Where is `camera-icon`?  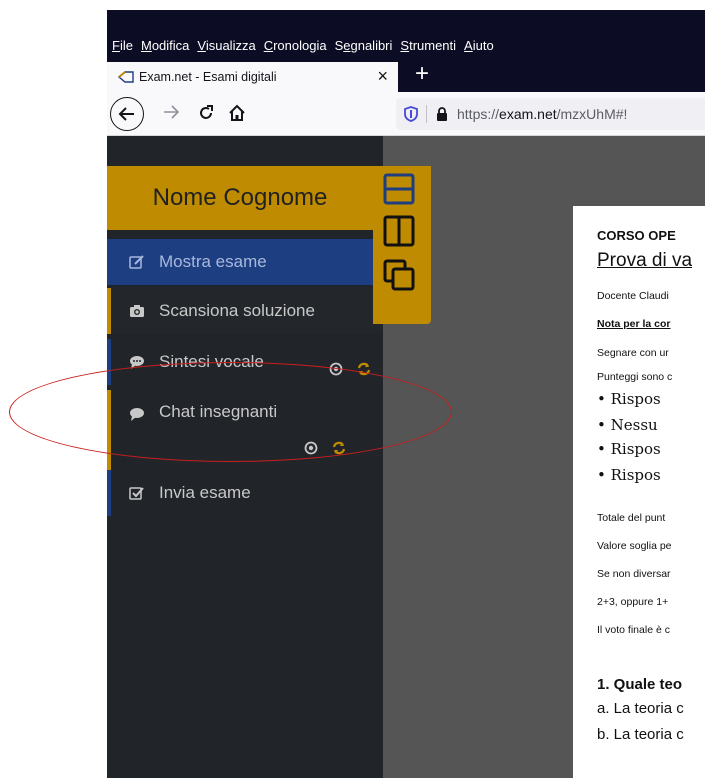 camera-icon is located at coordinates (137, 311).